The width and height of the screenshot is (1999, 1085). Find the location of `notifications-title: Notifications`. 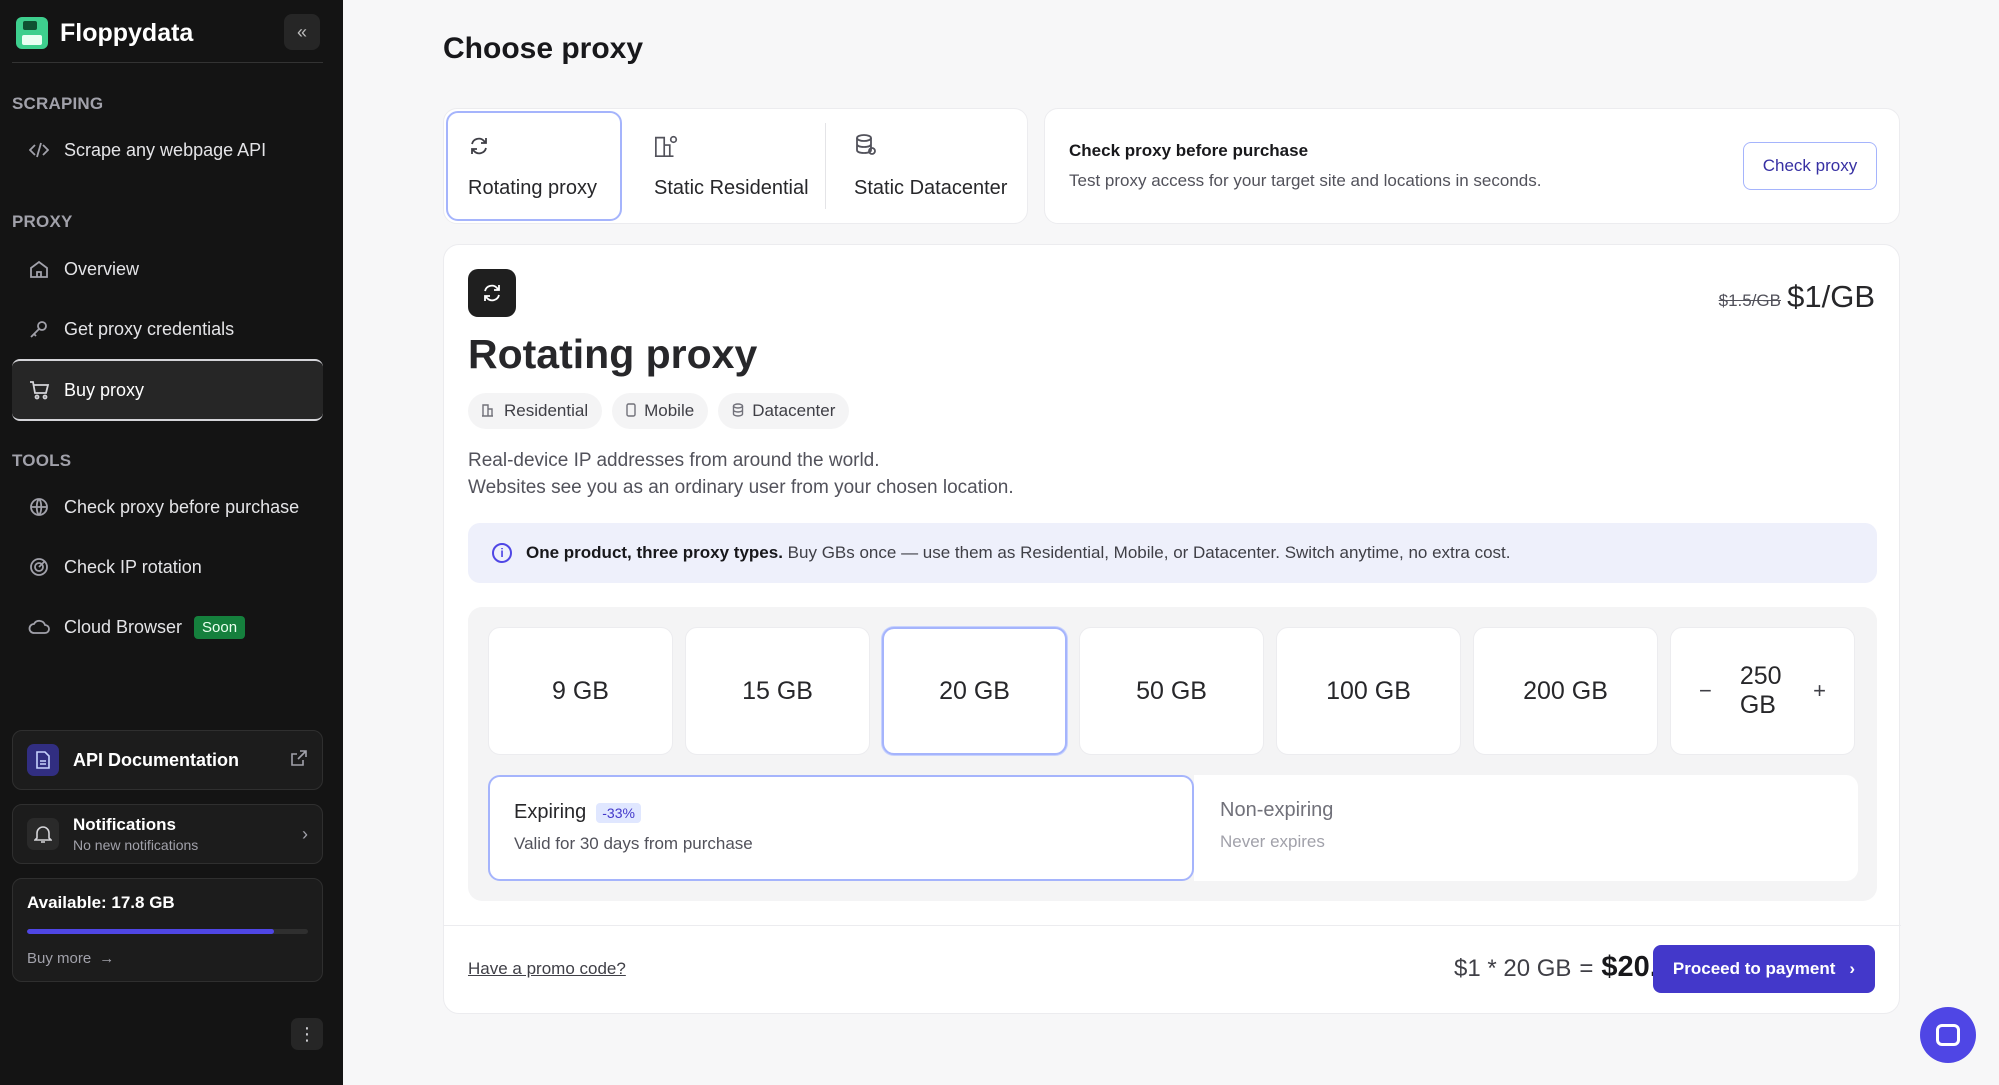

notifications-title: Notifications is located at coordinates (124, 824).